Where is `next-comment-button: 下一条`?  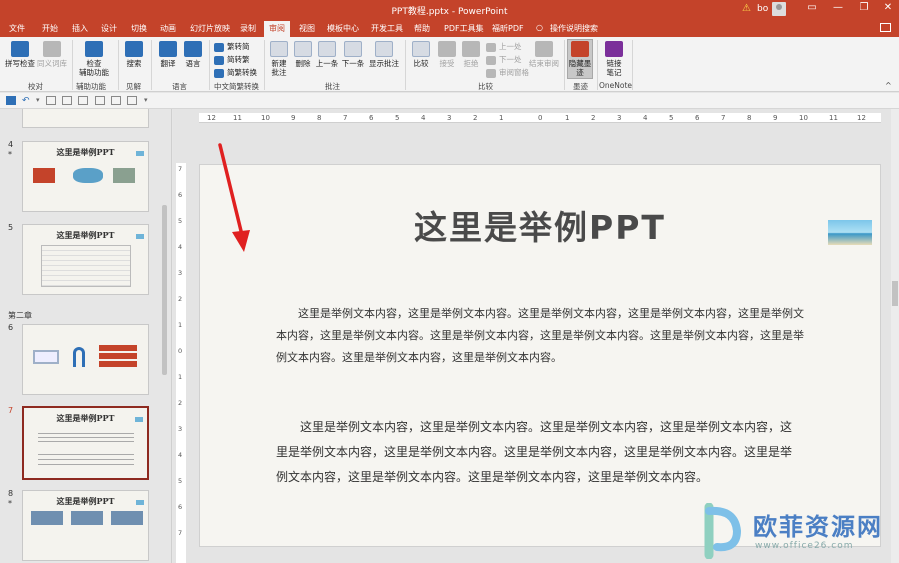 next-comment-button: 下一条 is located at coordinates (353, 54).